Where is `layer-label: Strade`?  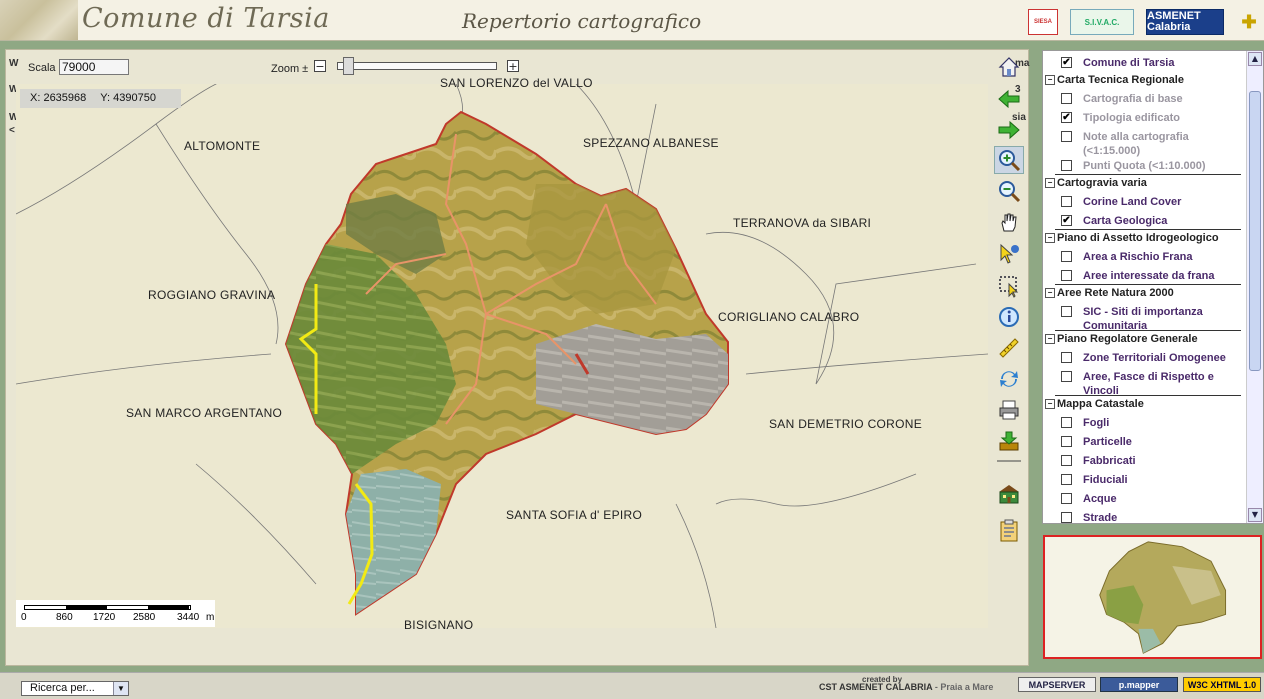 layer-label: Strade is located at coordinates (1100, 518).